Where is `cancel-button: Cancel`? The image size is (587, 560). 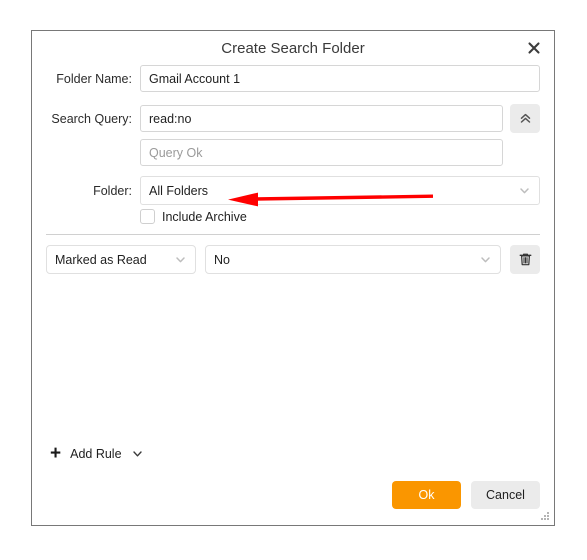 cancel-button: Cancel is located at coordinates (505, 495).